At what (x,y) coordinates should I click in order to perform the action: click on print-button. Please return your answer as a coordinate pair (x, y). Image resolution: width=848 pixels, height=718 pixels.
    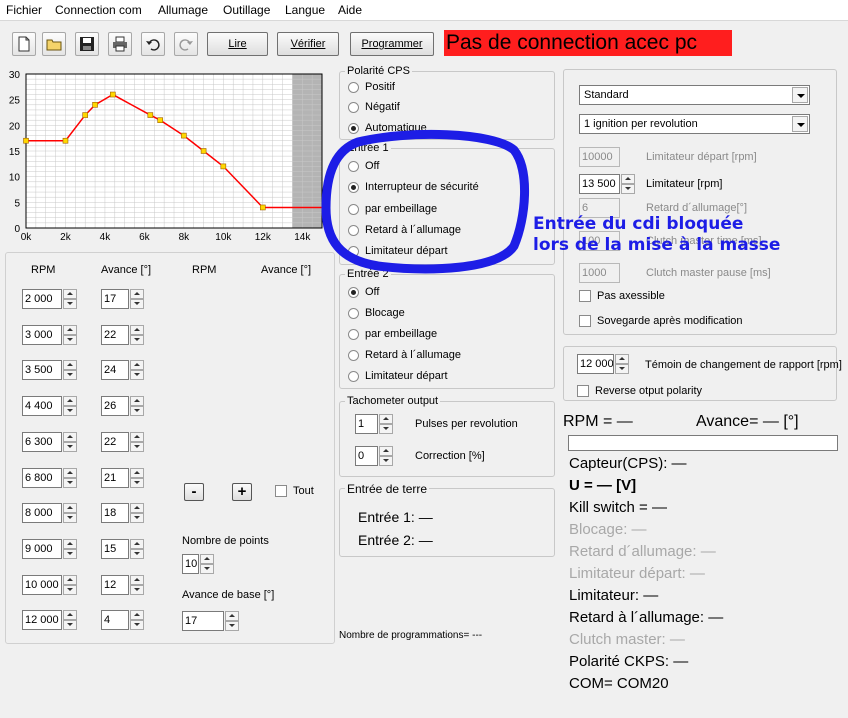
    Looking at the image, I should click on (120, 44).